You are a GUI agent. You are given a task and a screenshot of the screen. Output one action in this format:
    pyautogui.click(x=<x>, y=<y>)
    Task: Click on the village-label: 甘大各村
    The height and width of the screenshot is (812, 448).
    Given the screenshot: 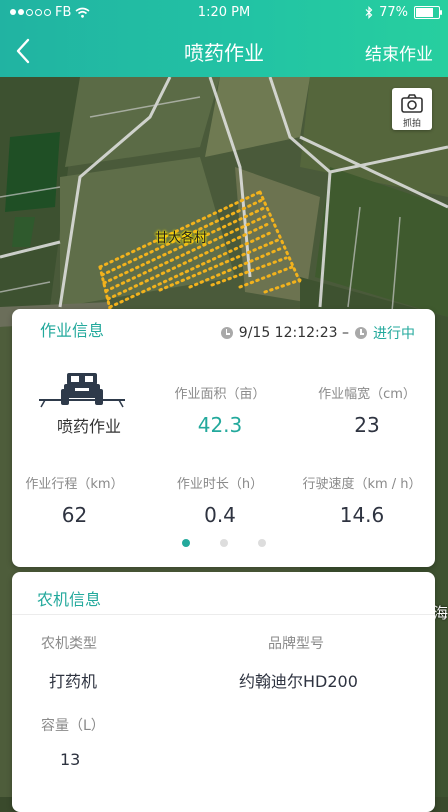 What is the action you would take?
    pyautogui.click(x=181, y=238)
    